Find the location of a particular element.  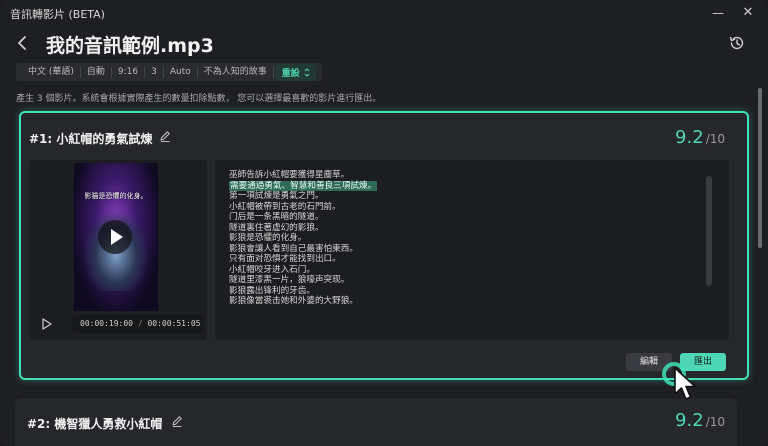

video-preview: 影猫是恐懼的化身。 00:00:19:00 / 00:00:51:05 is located at coordinates (118, 250).